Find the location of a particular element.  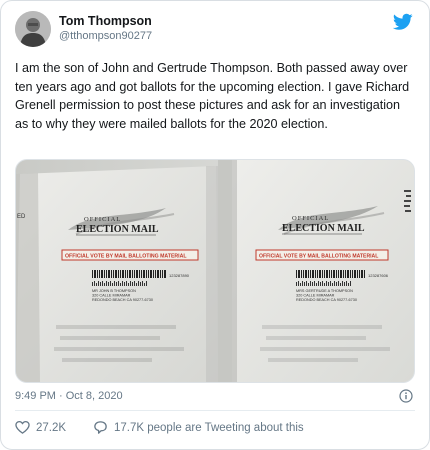

info-icon is located at coordinates (406, 396).